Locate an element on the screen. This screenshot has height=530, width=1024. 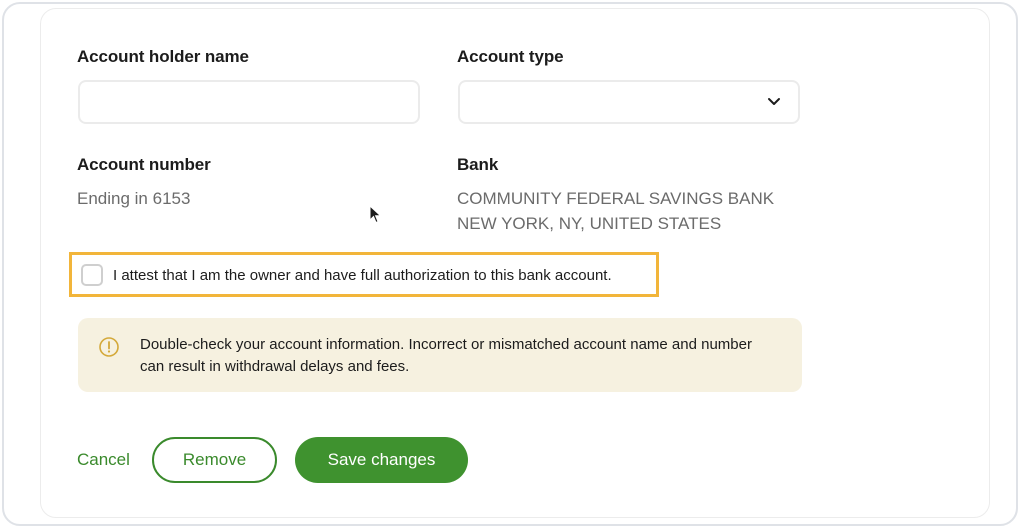
mouse-cursor-icon is located at coordinates (375, 214).